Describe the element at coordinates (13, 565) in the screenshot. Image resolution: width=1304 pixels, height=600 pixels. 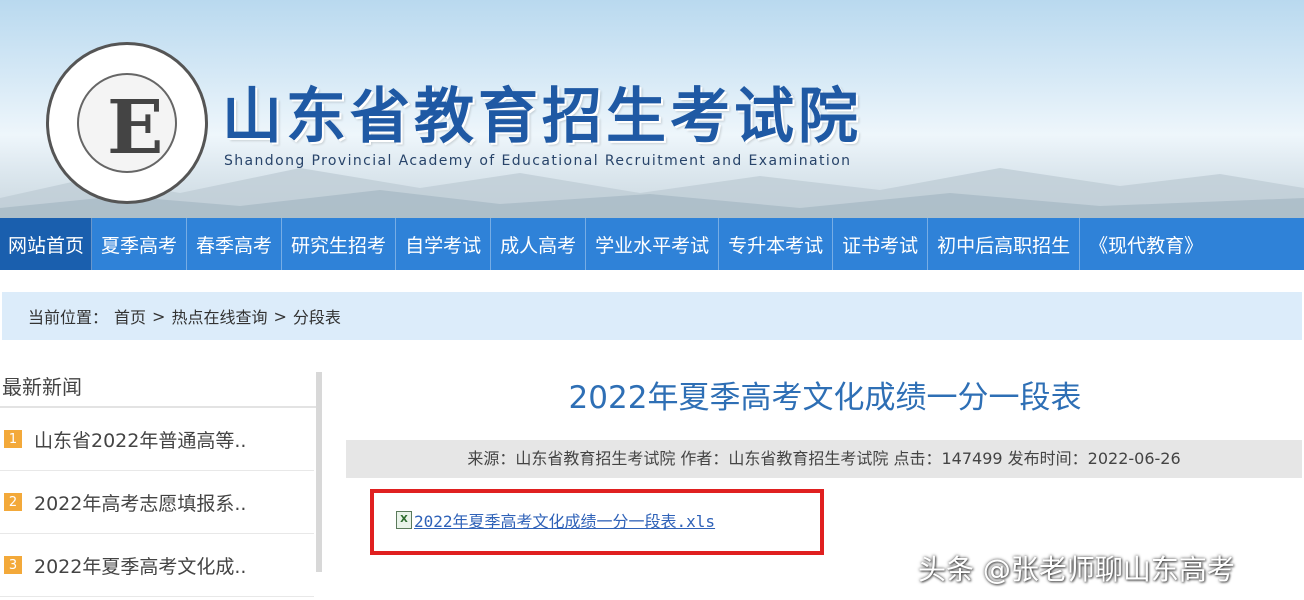
I see `news-rank-badge: 3` at that location.